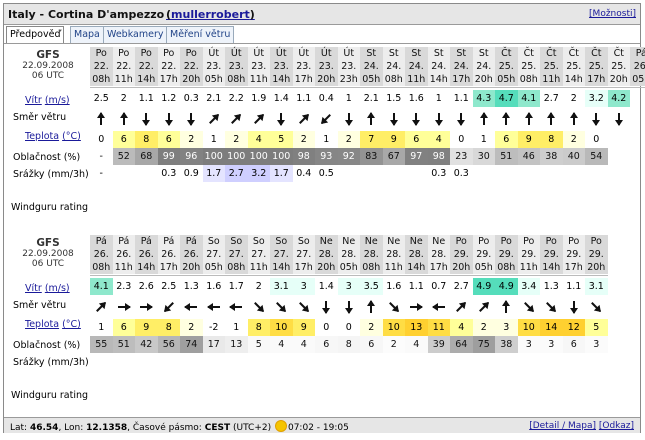 This screenshot has height=440, width=645. What do you see at coordinates (146, 344) in the screenshot?
I see `cloud-cover-cell: 42` at bounding box center [146, 344].